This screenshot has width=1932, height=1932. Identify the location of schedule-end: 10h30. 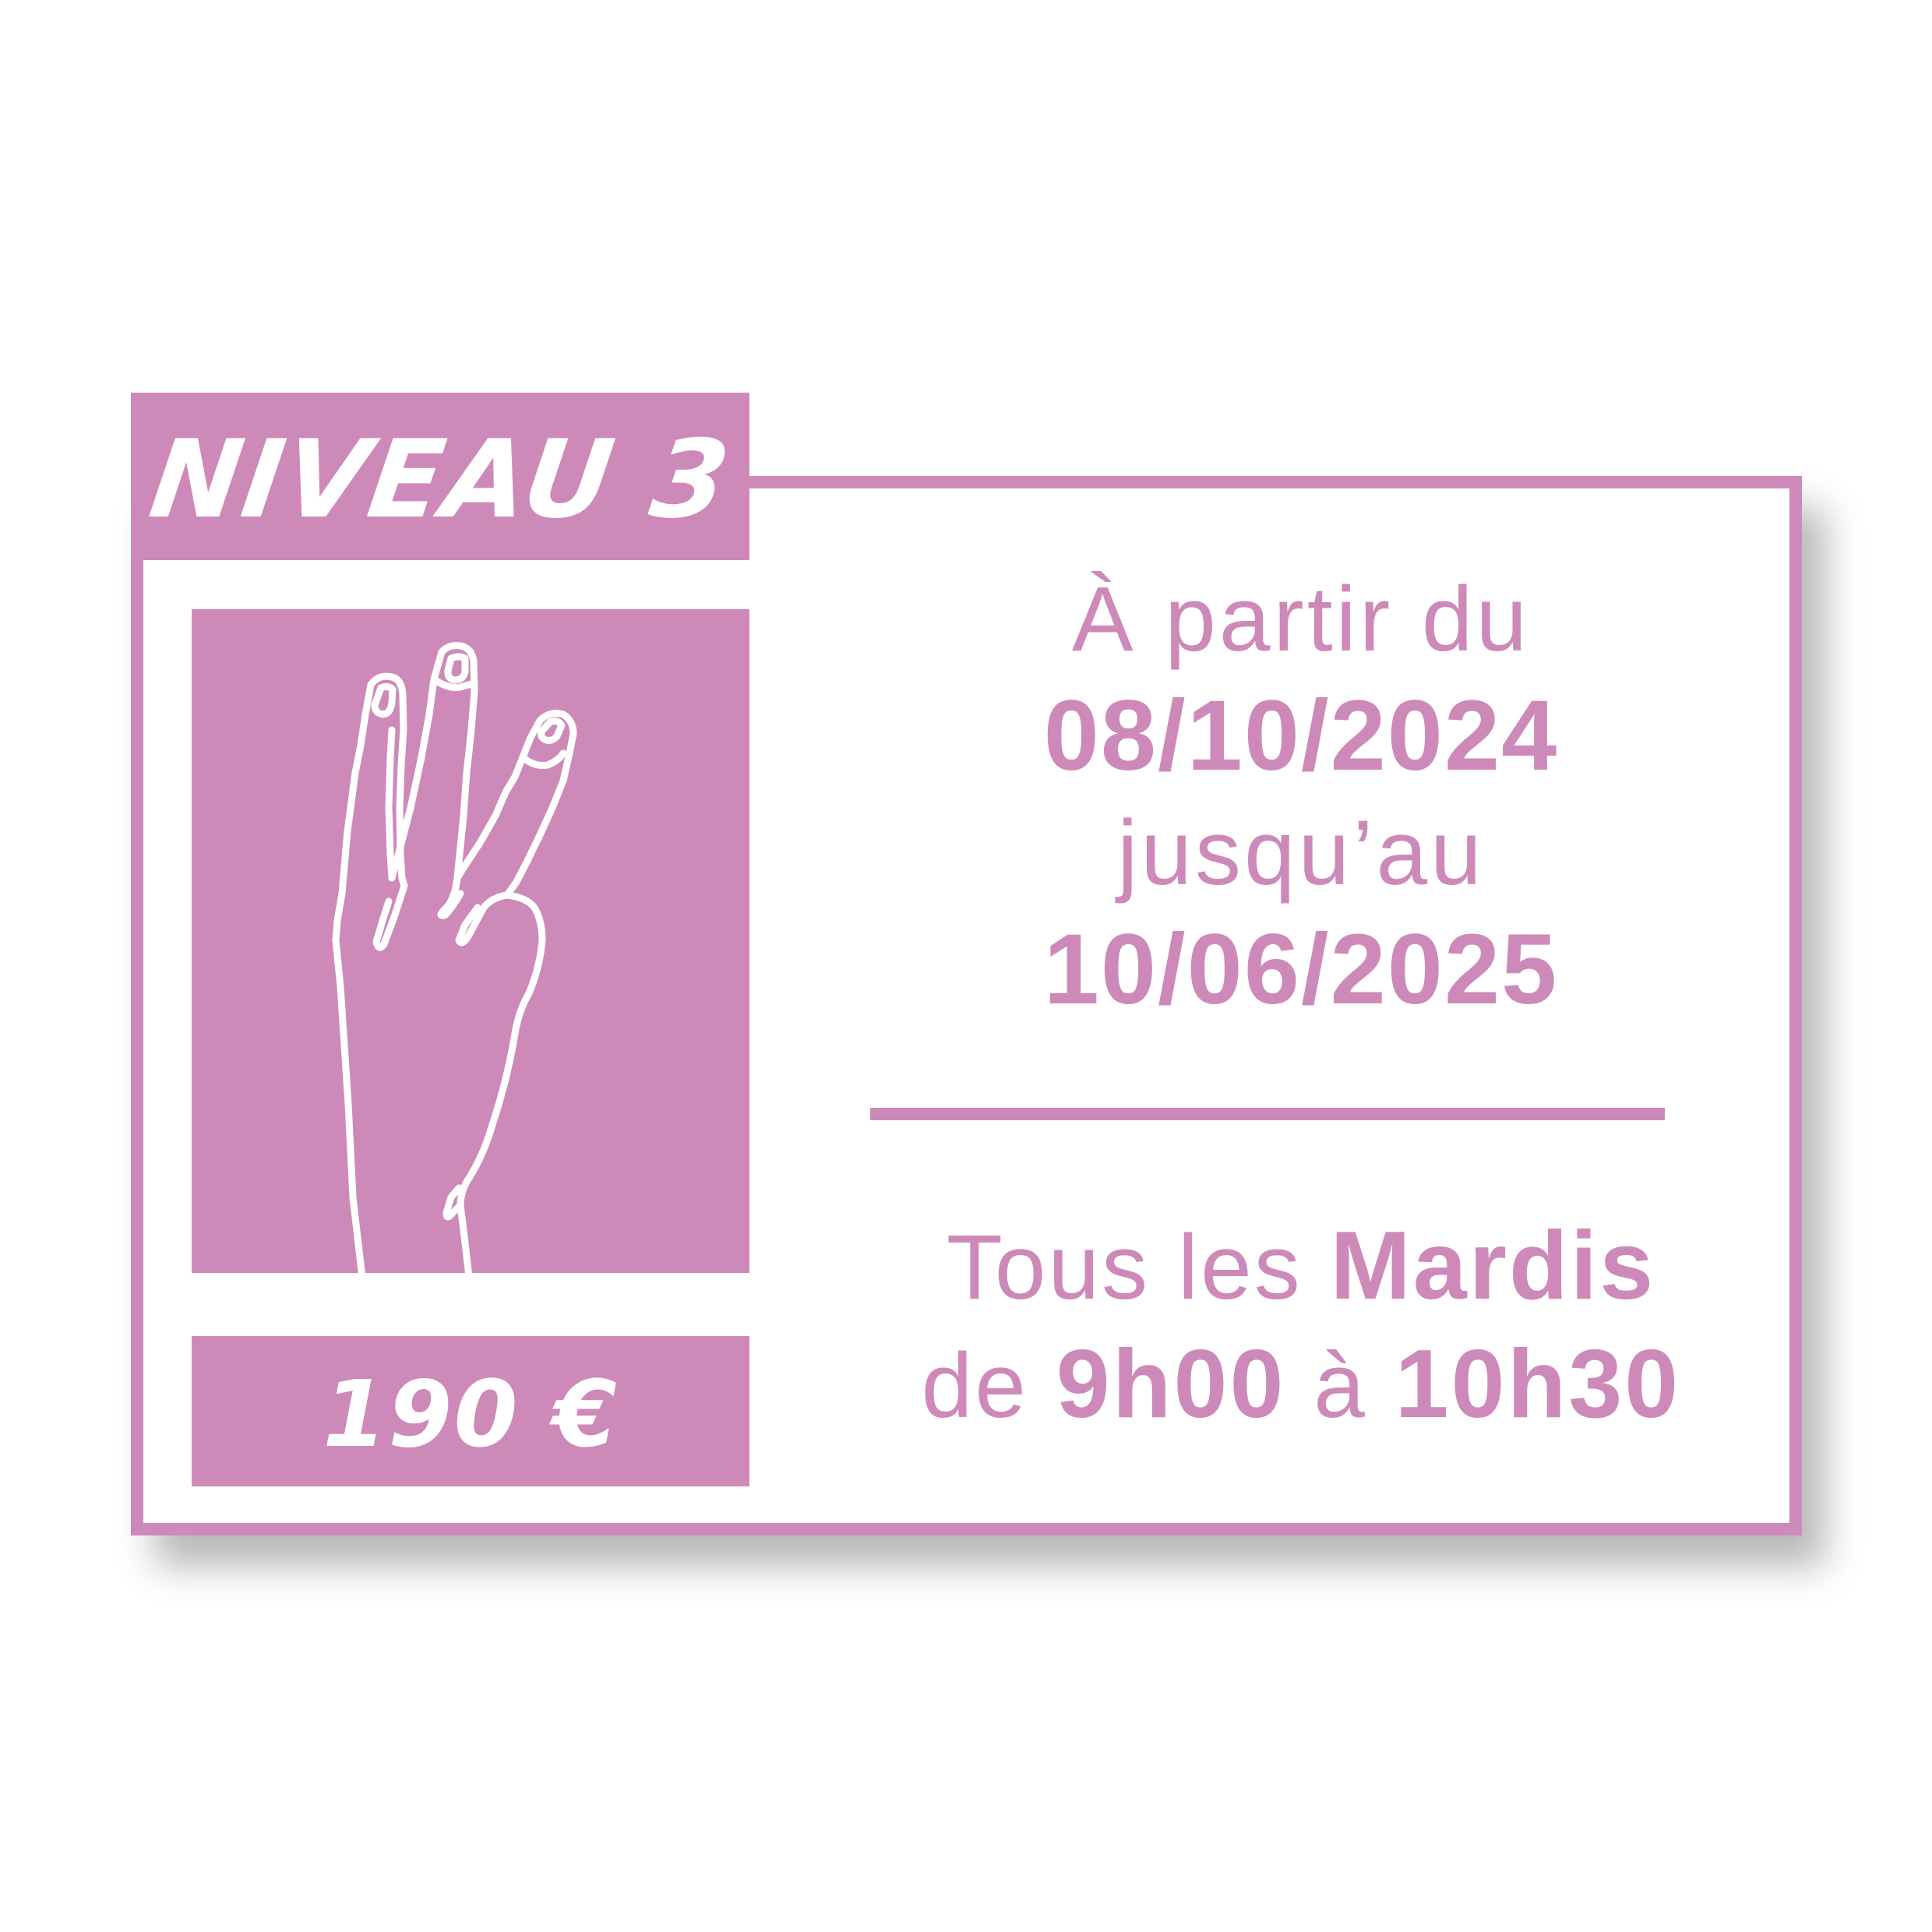
(1538, 1384).